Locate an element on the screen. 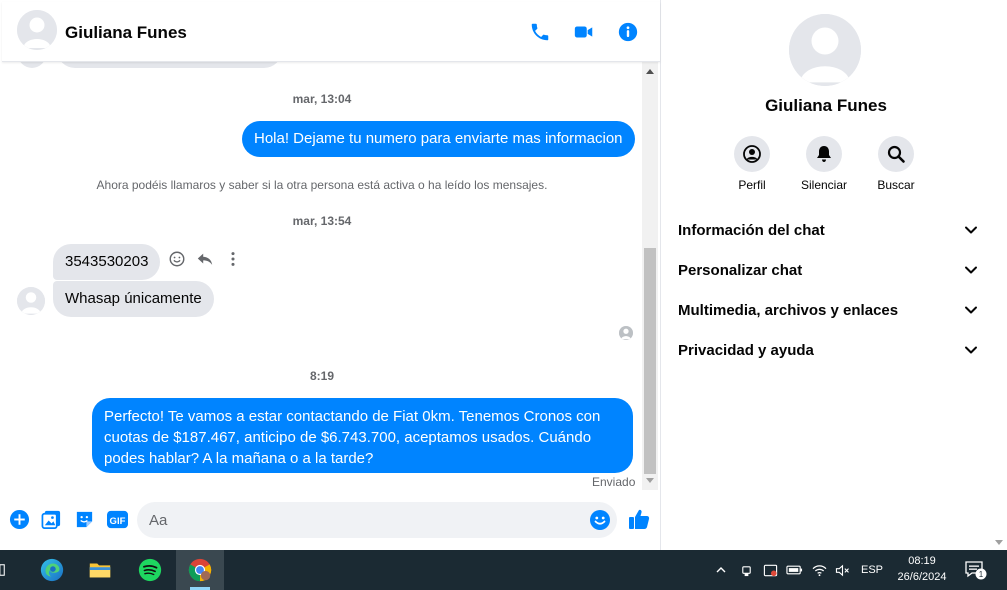  partial-avatar is located at coordinates (32, 65).